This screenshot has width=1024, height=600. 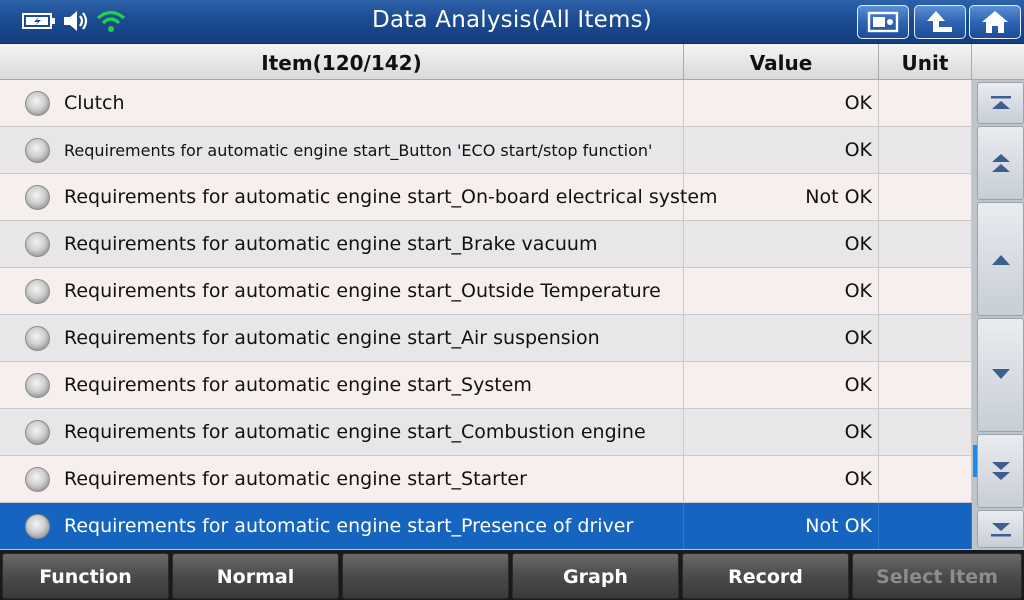 What do you see at coordinates (425, 576) in the screenshot?
I see `blank-button` at bounding box center [425, 576].